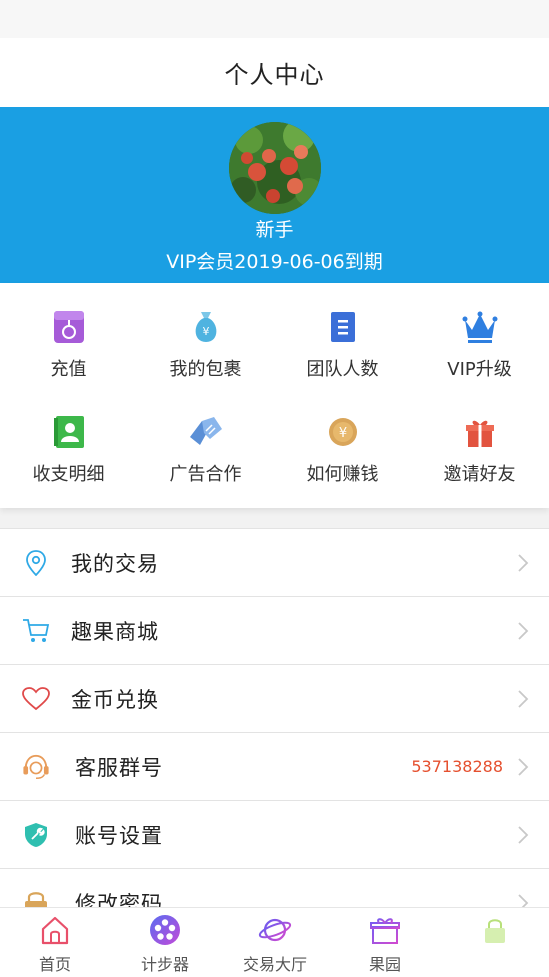 The image size is (549, 977). Describe the element at coordinates (275, 930) in the screenshot. I see `planet-icon` at that location.